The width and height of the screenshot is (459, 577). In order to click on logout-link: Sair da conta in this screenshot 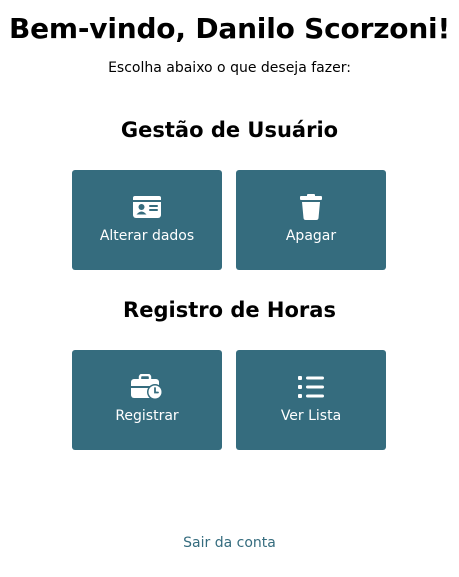, I will do `click(229, 543)`.